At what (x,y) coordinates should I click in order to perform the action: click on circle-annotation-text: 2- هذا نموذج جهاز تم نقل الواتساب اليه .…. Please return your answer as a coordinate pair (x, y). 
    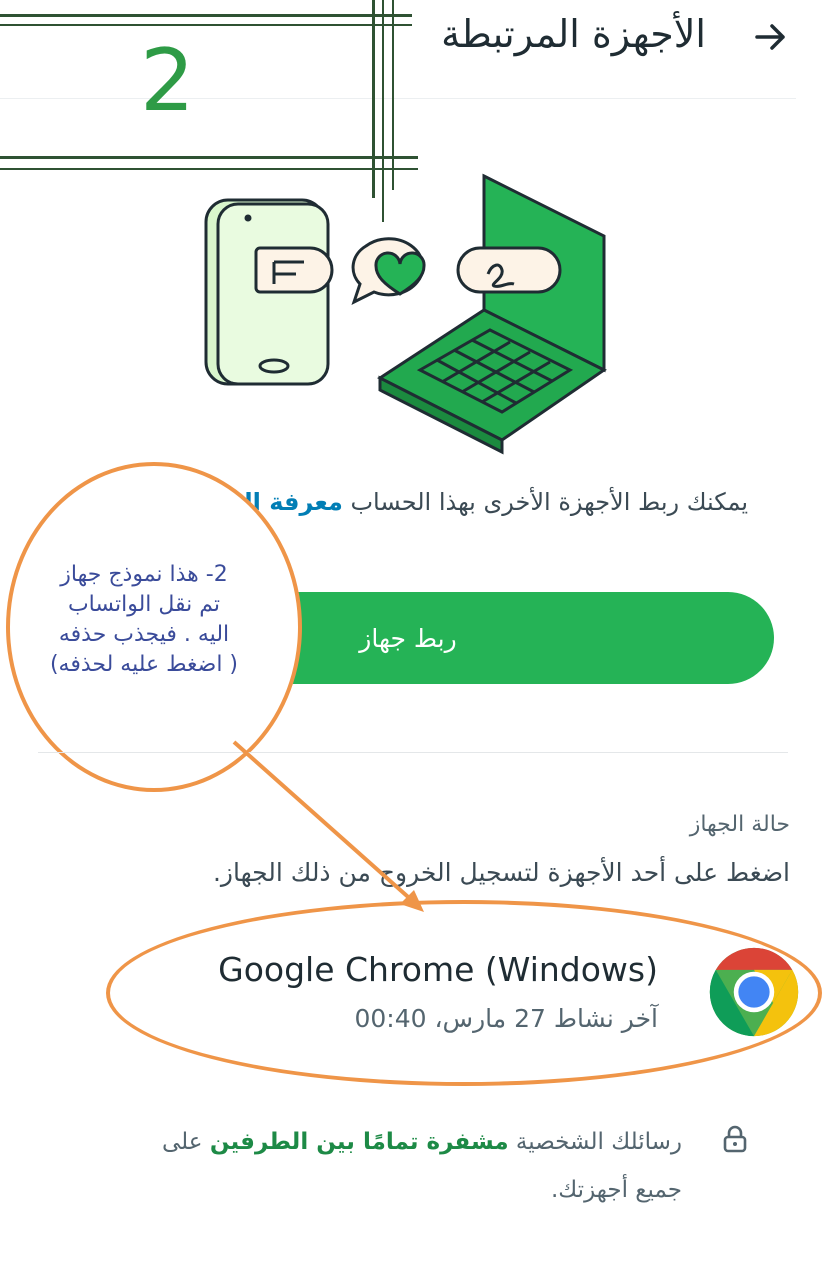
    Looking at the image, I should click on (144, 620).